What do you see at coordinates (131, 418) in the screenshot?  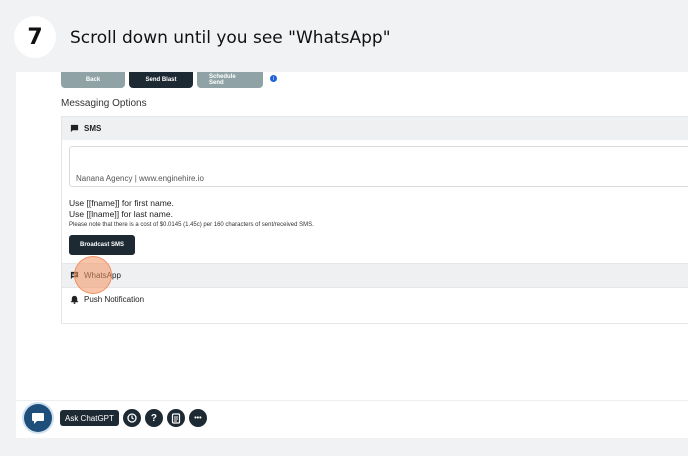 I see `history-icon` at bounding box center [131, 418].